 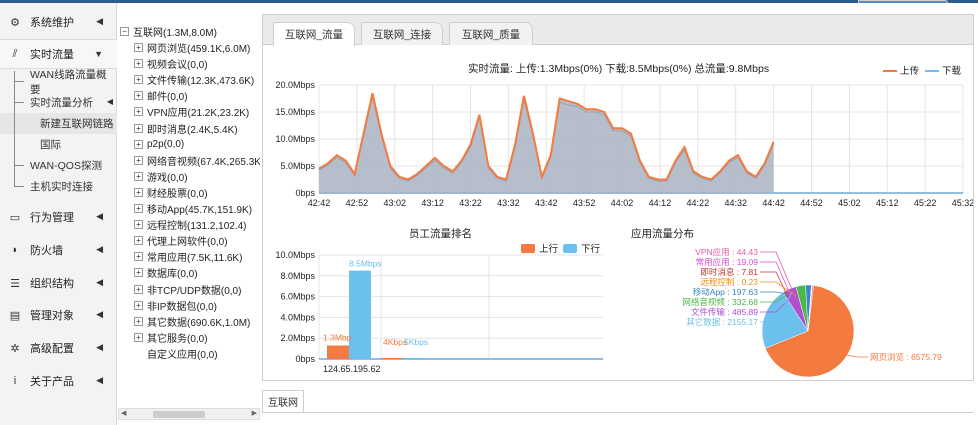 What do you see at coordinates (52, 316) in the screenshot?
I see `sidebar-item-label: 管理对象` at bounding box center [52, 316].